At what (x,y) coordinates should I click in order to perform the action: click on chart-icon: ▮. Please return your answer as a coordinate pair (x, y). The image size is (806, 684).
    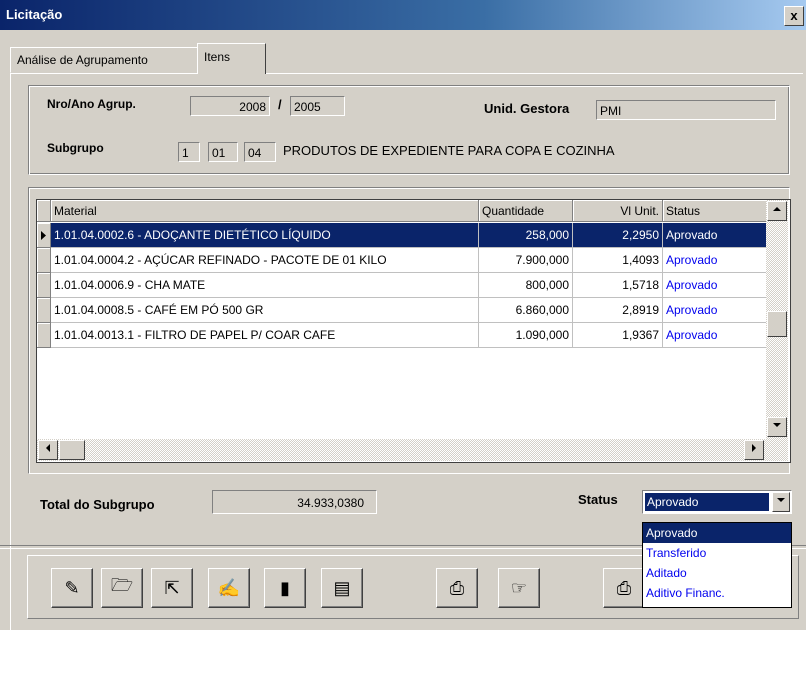
    Looking at the image, I should click on (285, 587).